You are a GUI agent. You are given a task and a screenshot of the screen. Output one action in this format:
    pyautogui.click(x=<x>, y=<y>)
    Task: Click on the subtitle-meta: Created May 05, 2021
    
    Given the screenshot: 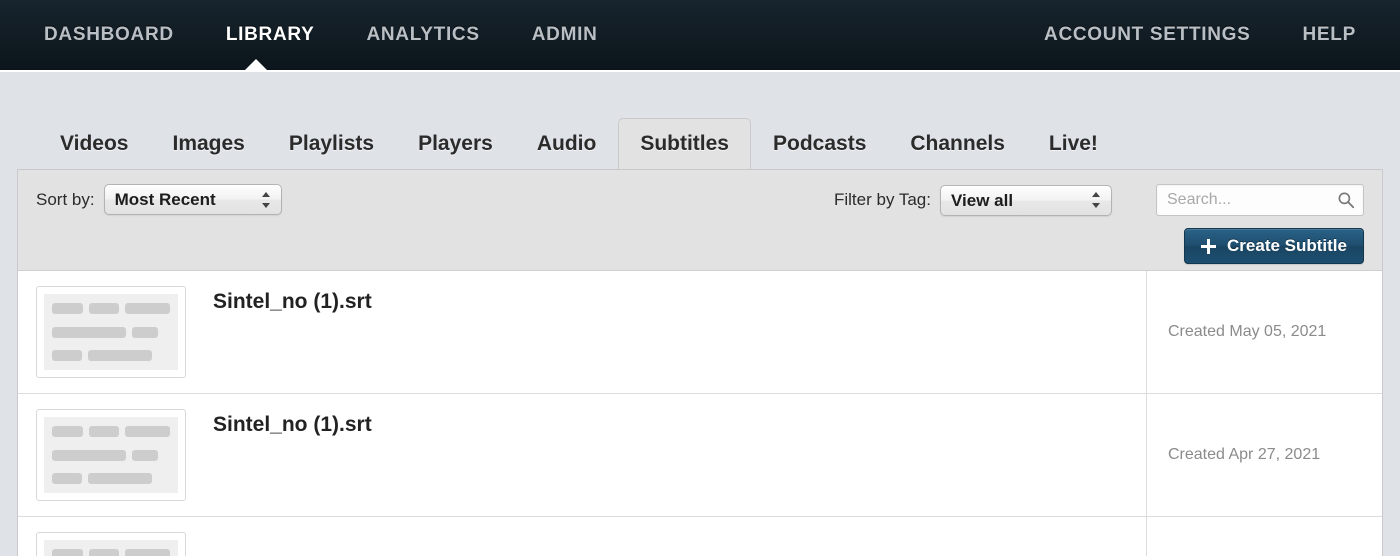 What is the action you would take?
    pyautogui.click(x=1264, y=332)
    